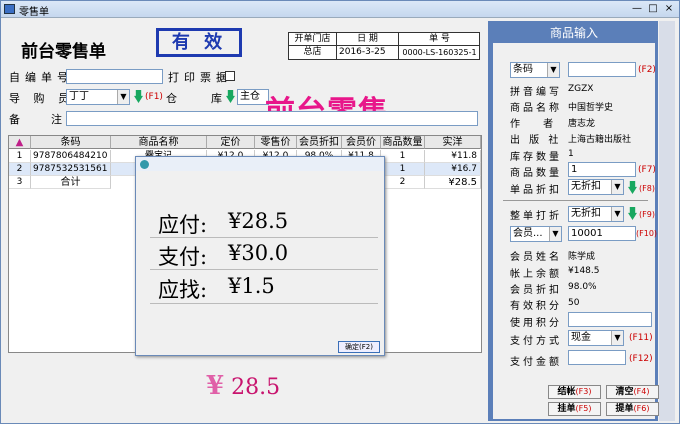  Describe the element at coordinates (602, 169) in the screenshot. I see `qty-input: 1` at that location.